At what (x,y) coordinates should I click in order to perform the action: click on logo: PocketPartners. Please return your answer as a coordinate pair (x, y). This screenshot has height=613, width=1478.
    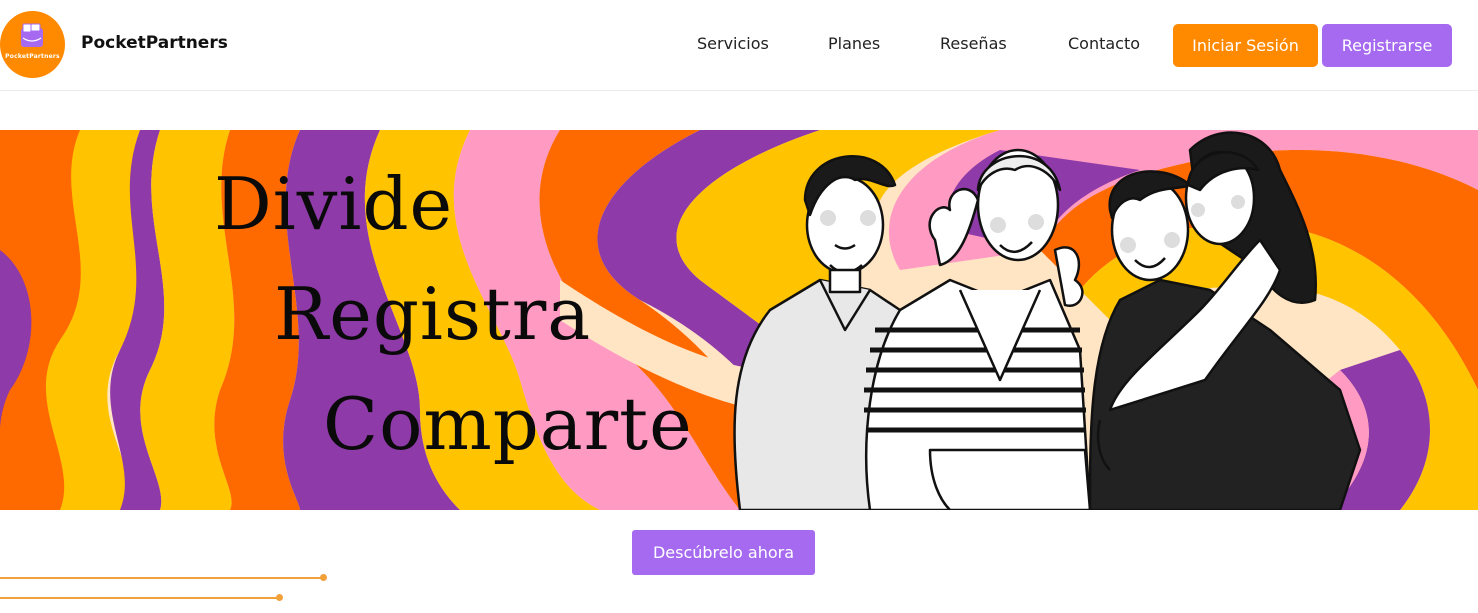
    Looking at the image, I should click on (32, 44).